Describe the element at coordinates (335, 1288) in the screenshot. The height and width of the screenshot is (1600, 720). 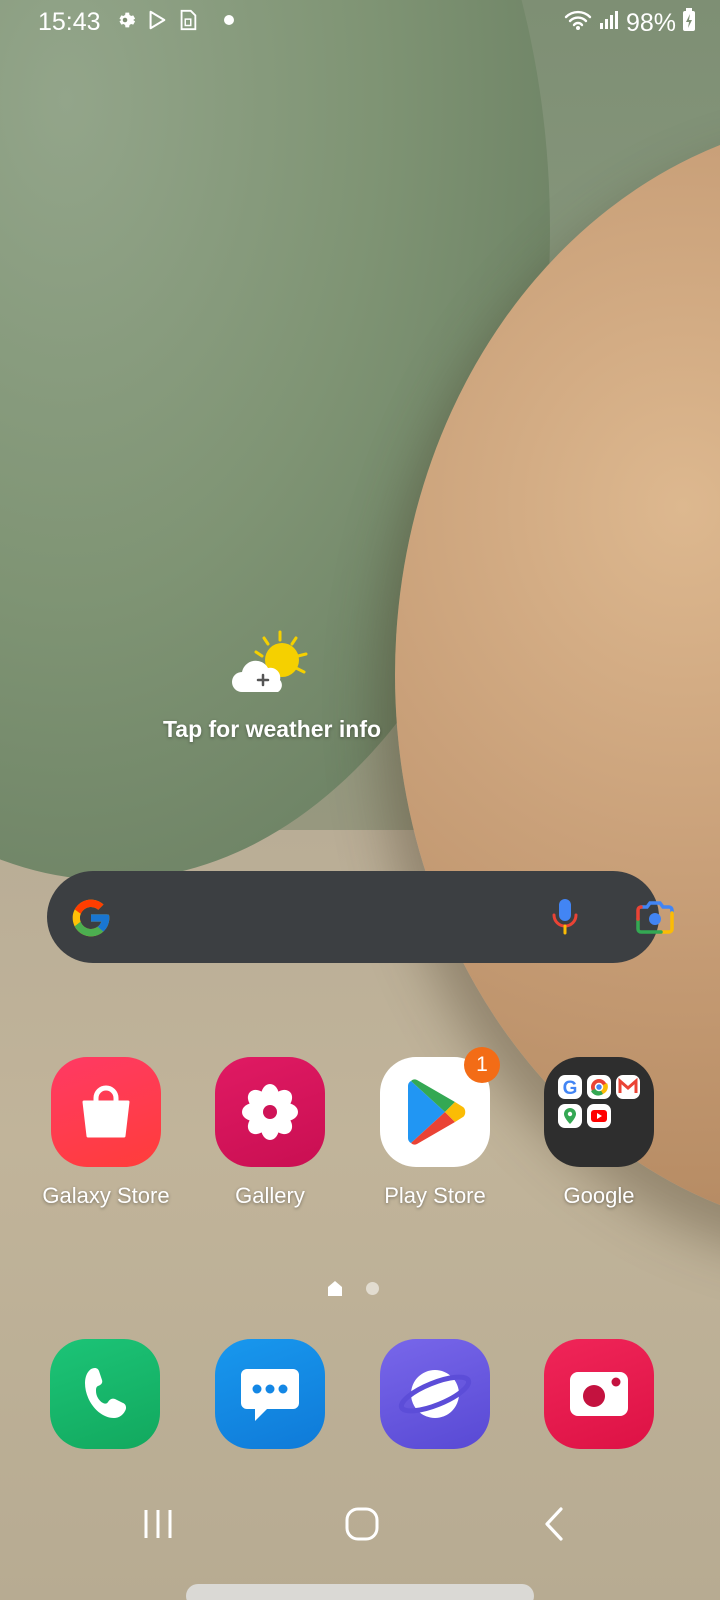
I see `home-page-icon` at that location.